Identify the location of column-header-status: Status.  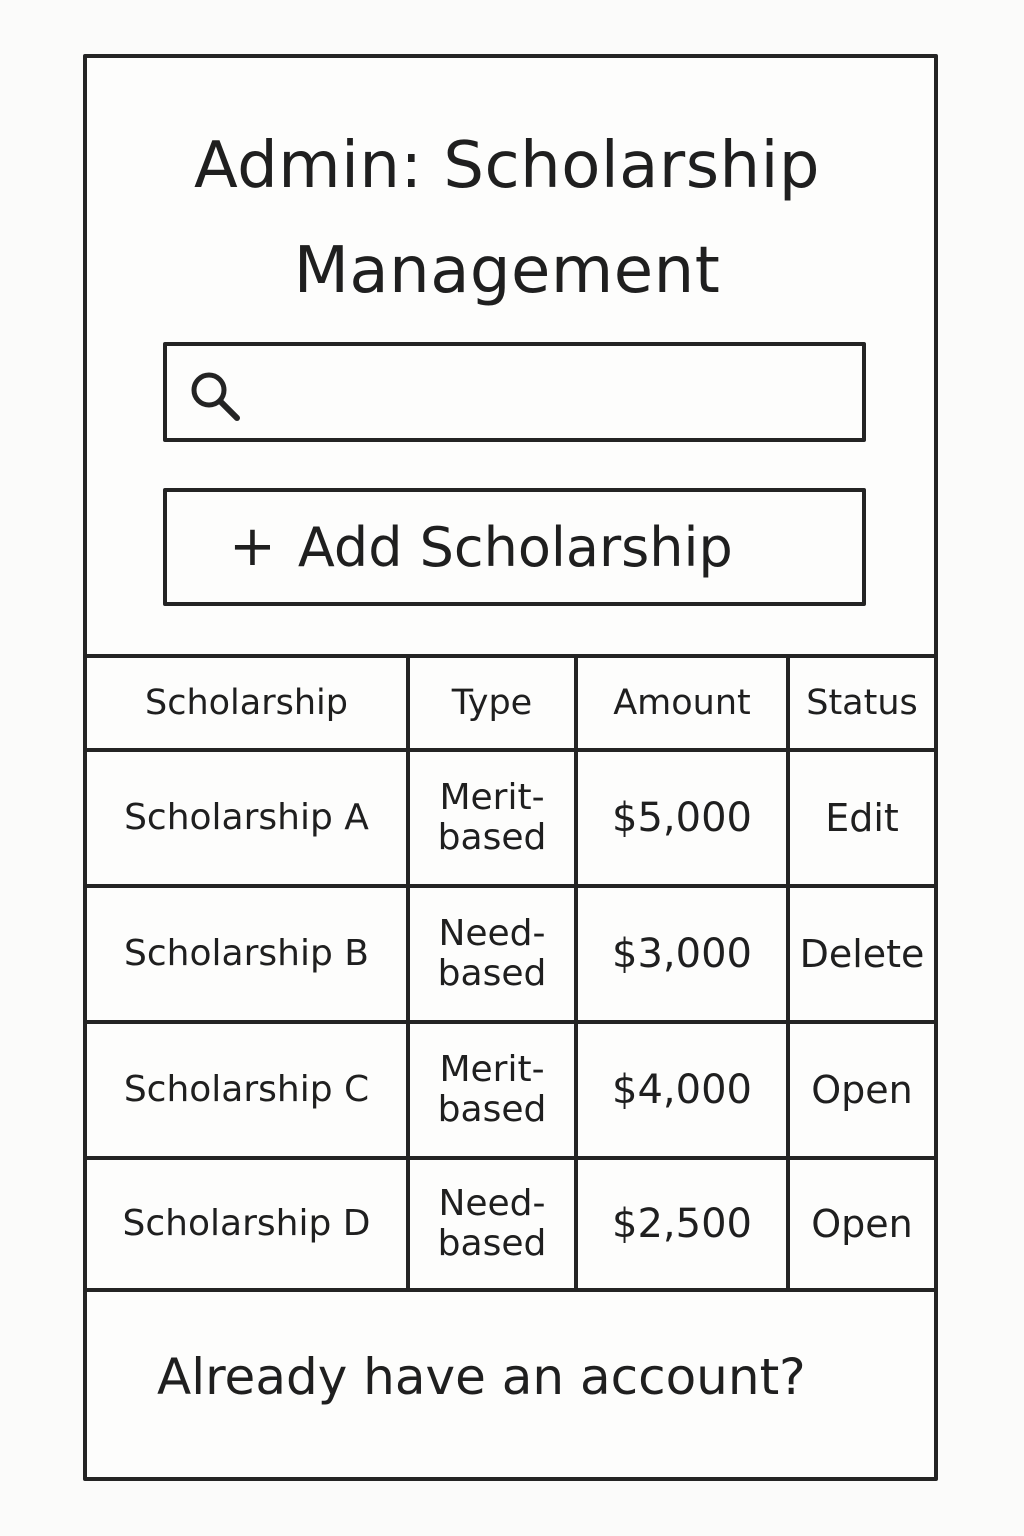
(860, 703).